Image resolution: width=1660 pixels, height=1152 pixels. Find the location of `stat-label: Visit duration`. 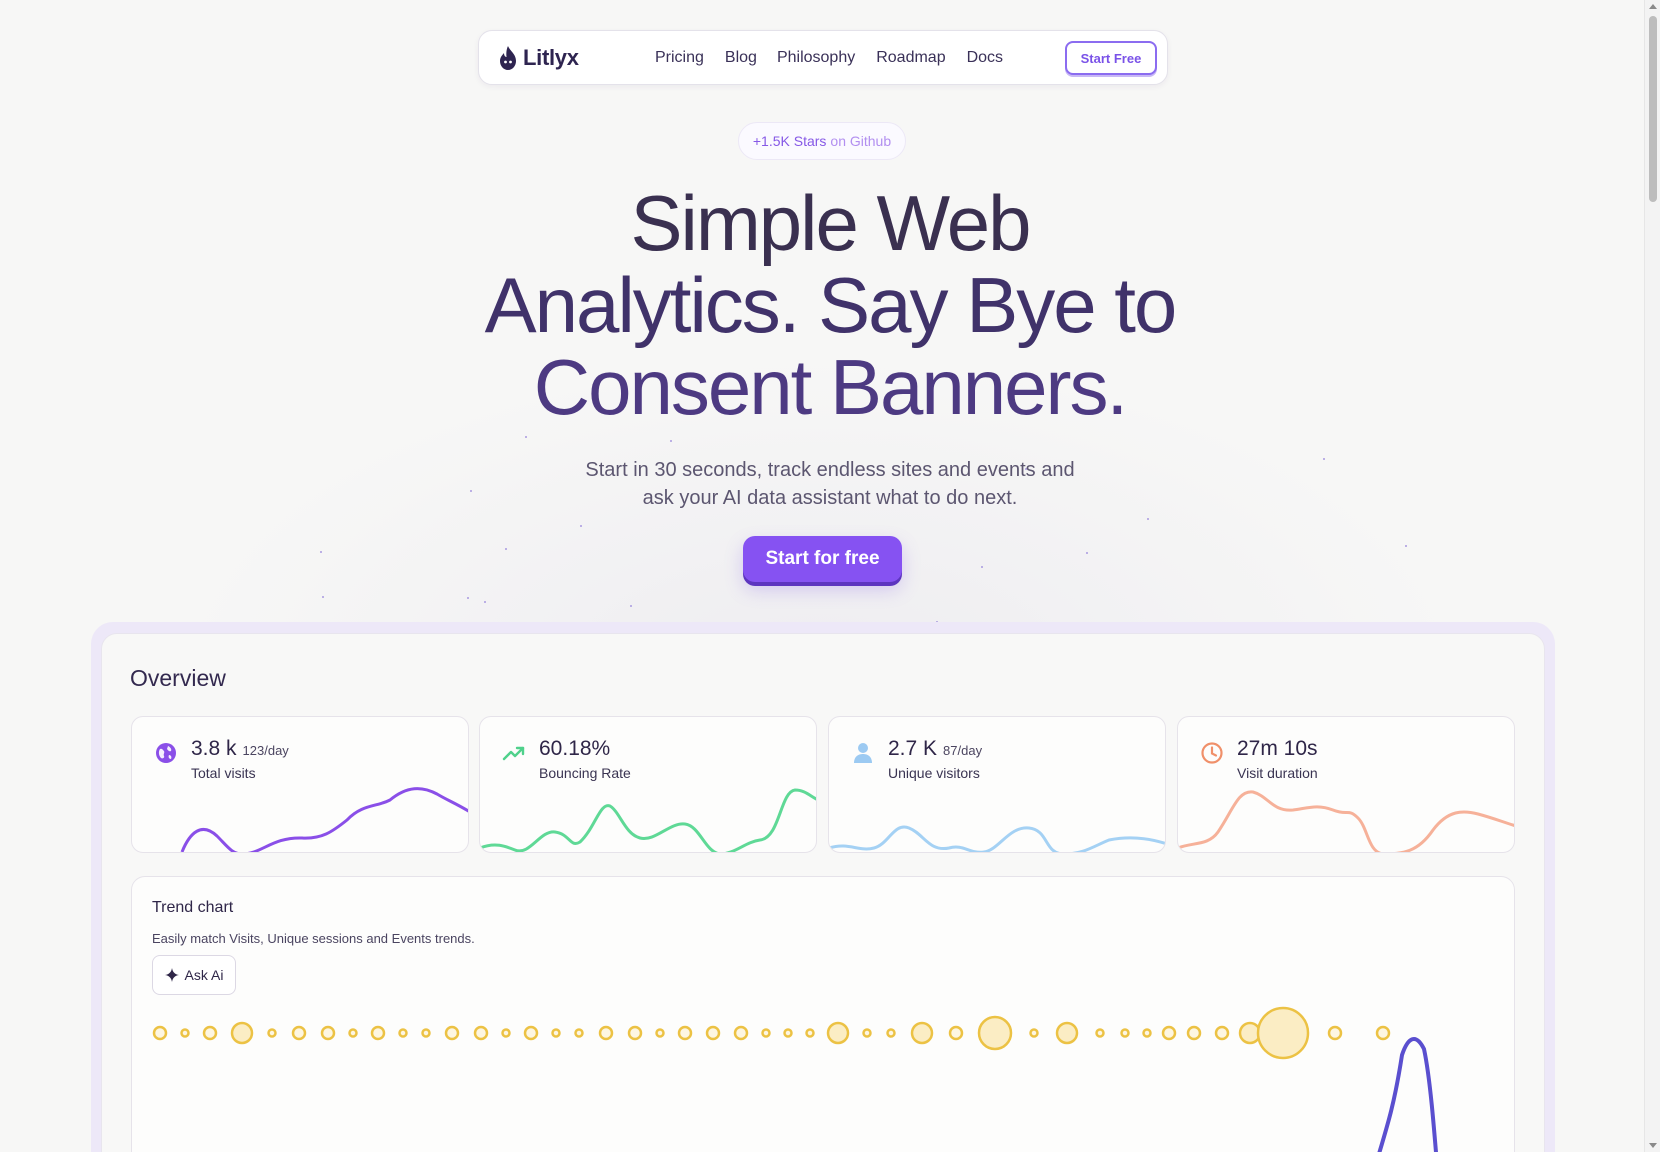

stat-label: Visit duration is located at coordinates (1277, 773).